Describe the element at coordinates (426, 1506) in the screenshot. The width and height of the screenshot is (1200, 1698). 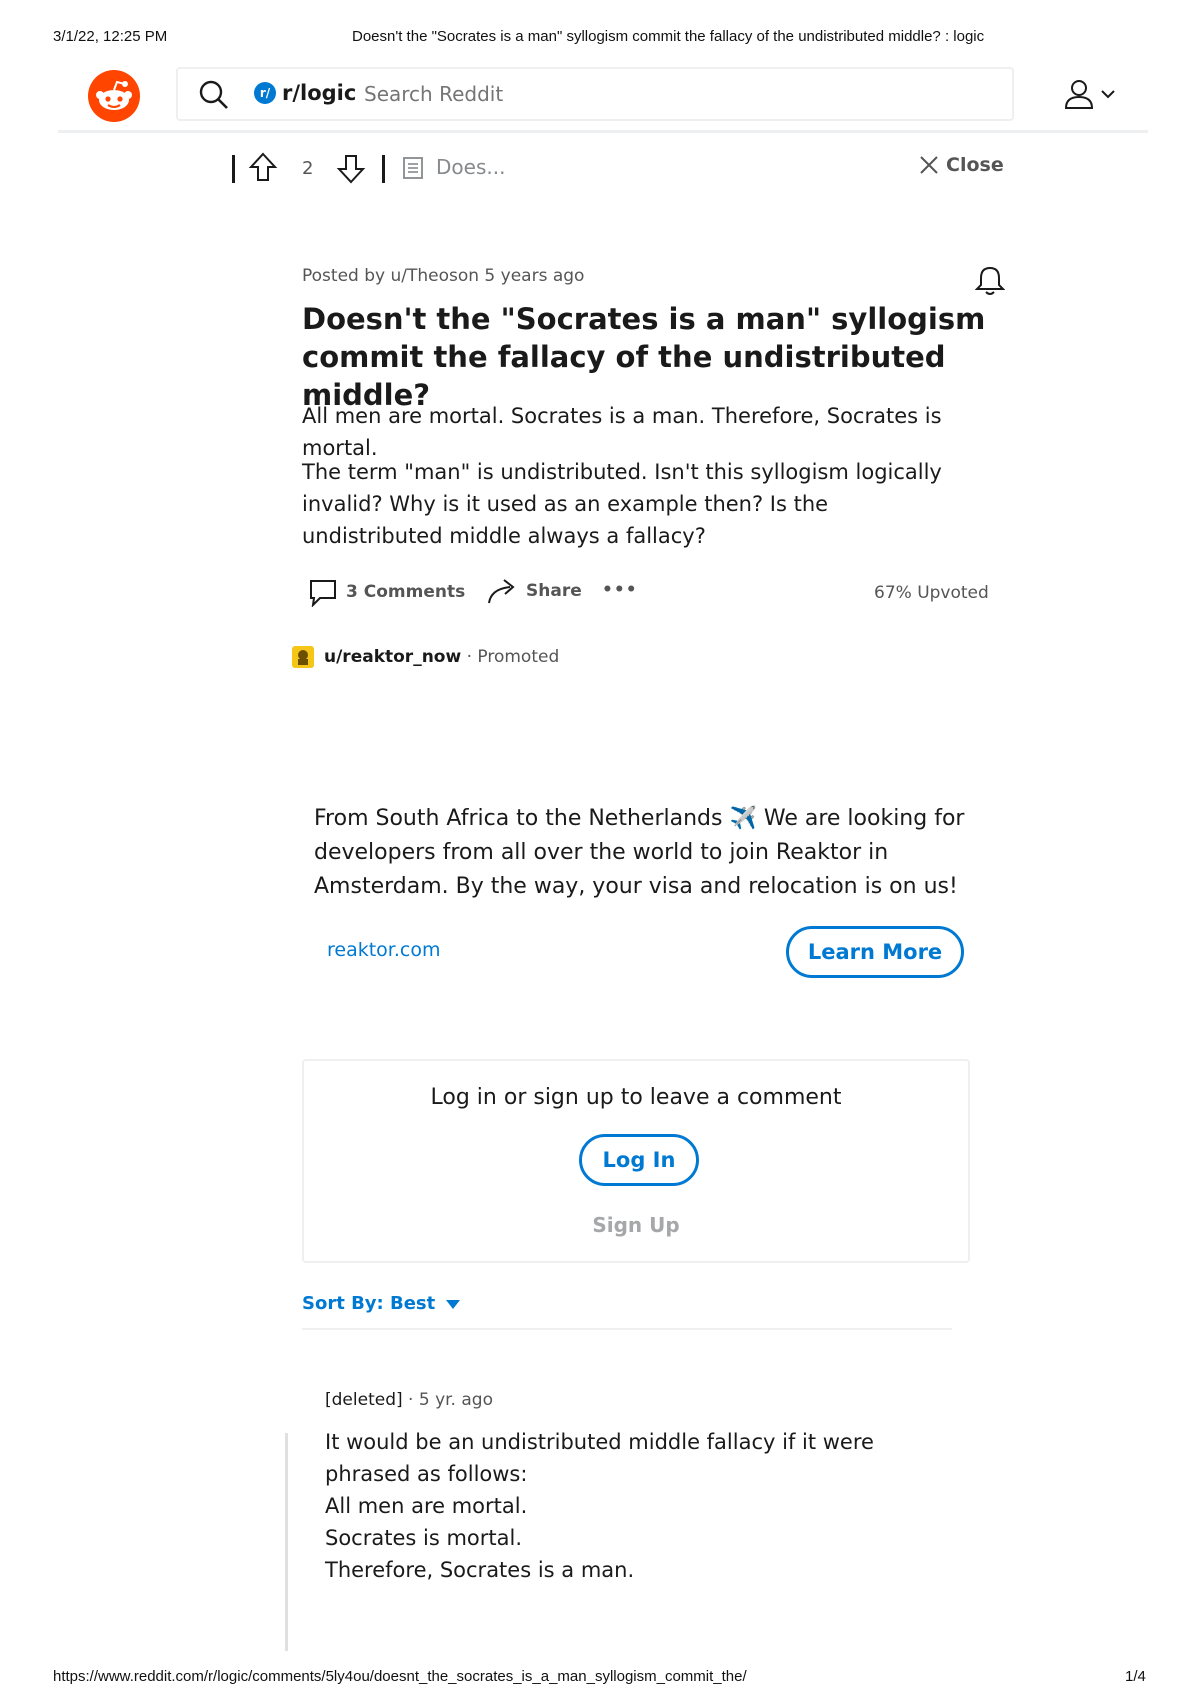
I see `comment-line: All men are mortal.` at that location.